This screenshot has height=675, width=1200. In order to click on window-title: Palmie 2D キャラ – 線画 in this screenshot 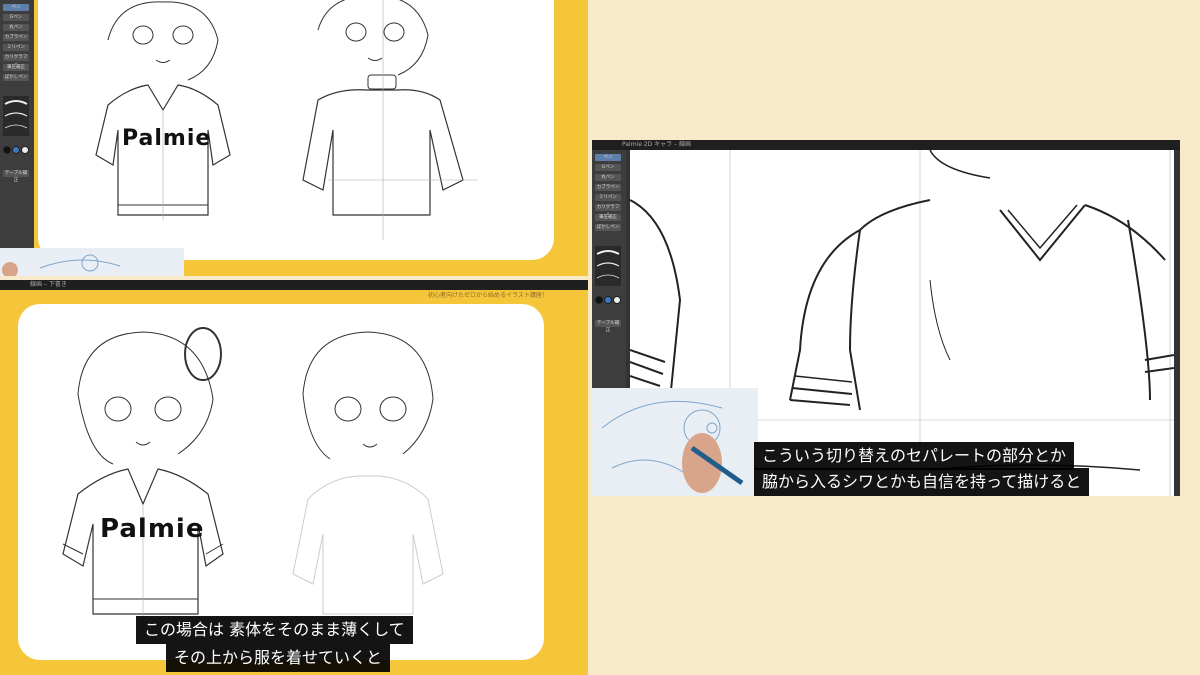, I will do `click(886, 145)`.